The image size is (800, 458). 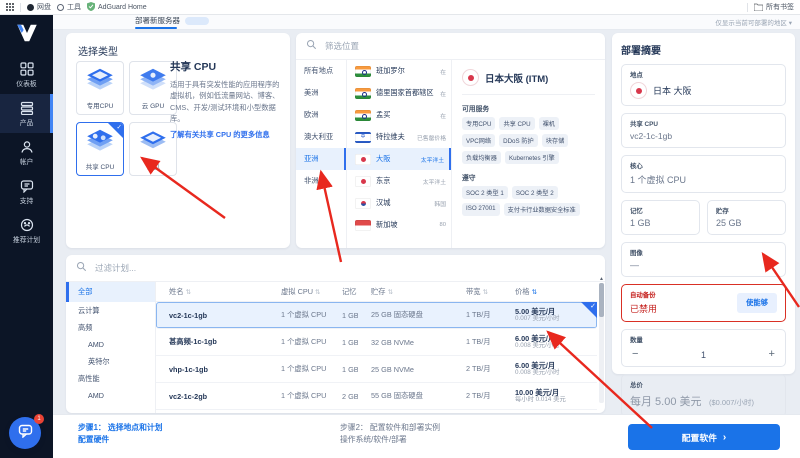 What do you see at coordinates (478, 314) in the screenshot?
I see `plan-bandwidth: 1 TB/月` at bounding box center [478, 314].